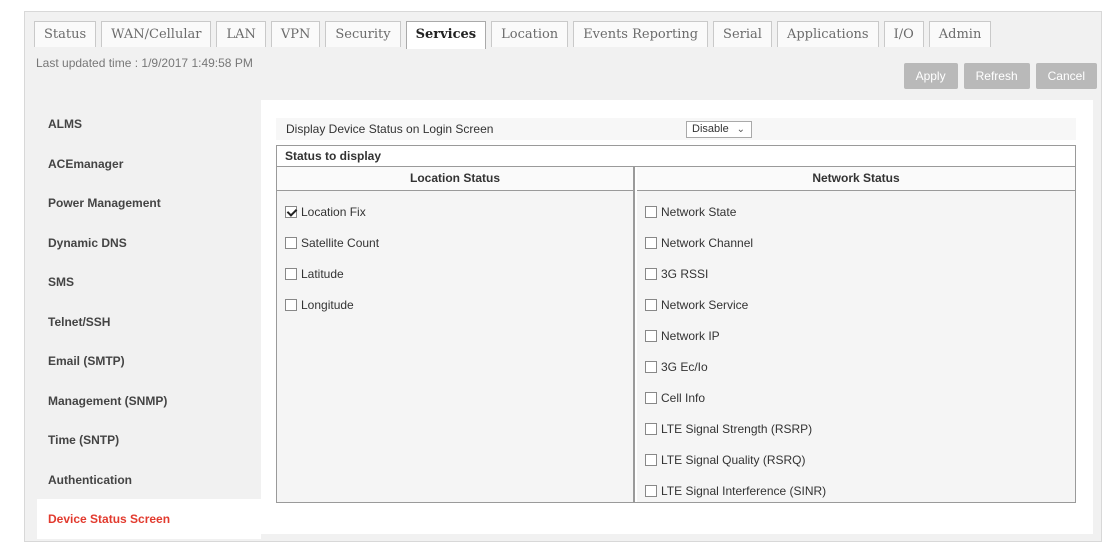 This screenshot has width=1119, height=552. Describe the element at coordinates (156, 34) in the screenshot. I see `tab-wan-cellular: WAN/Cellular` at that location.